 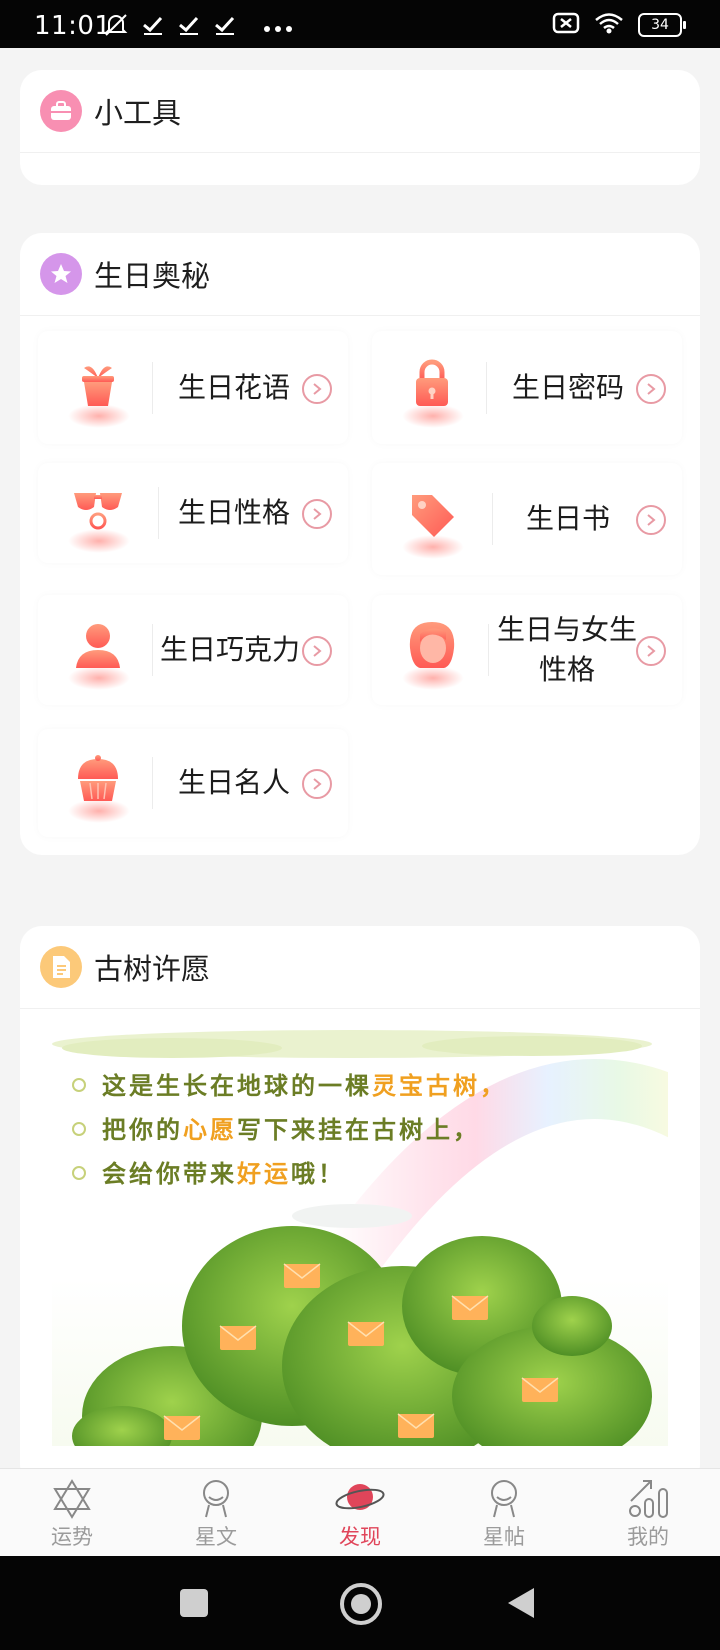 What do you see at coordinates (304, 1085) in the screenshot?
I see `wish-text-line: 这是生长在地球的一棵灵宝古树，` at bounding box center [304, 1085].